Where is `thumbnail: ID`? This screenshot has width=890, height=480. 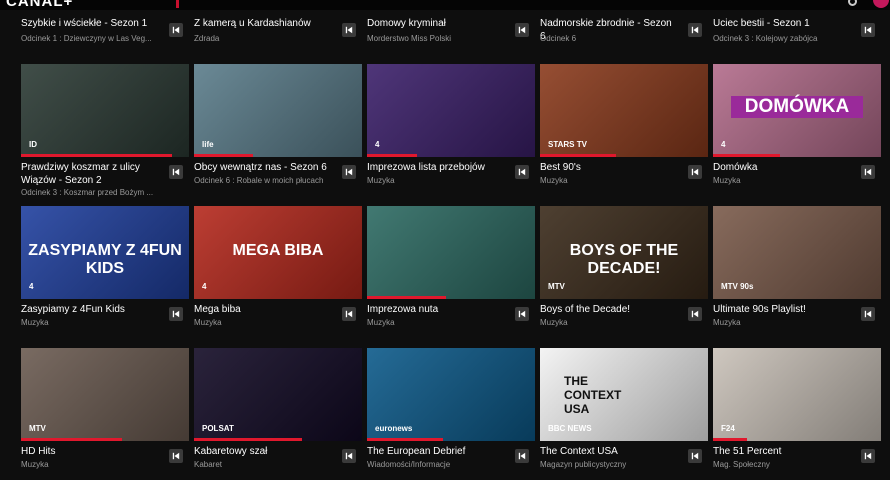
thumbnail: ID is located at coordinates (105, 110).